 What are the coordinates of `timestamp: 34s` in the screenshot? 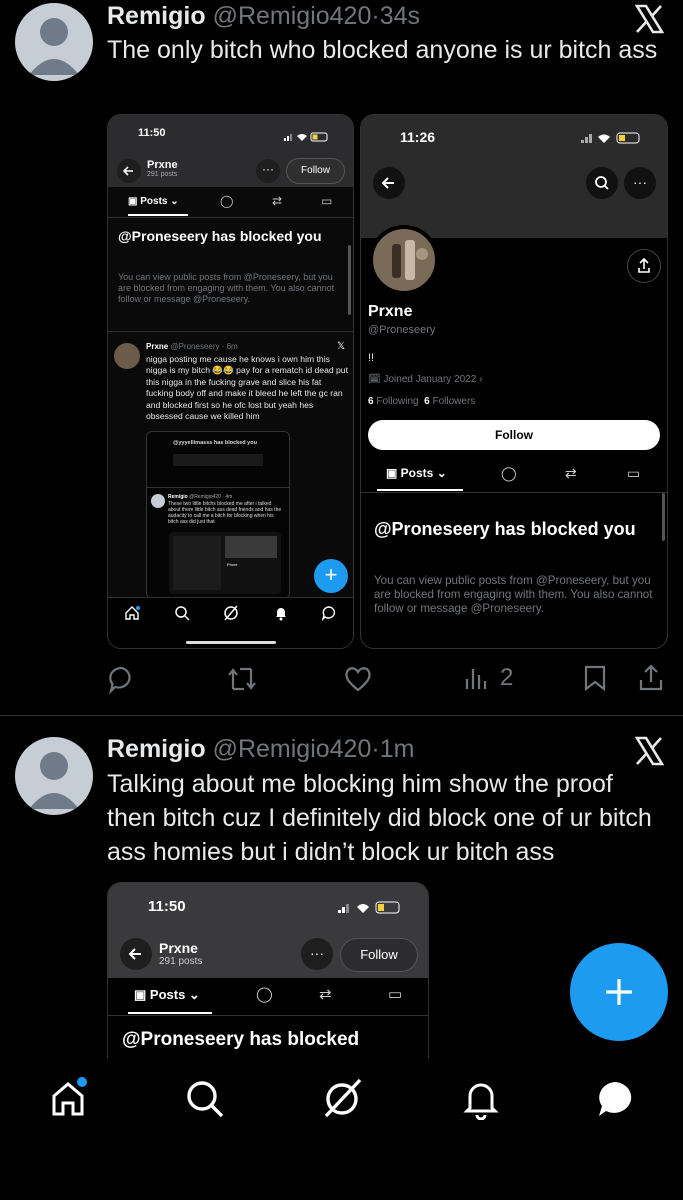 It's located at (400, 16).